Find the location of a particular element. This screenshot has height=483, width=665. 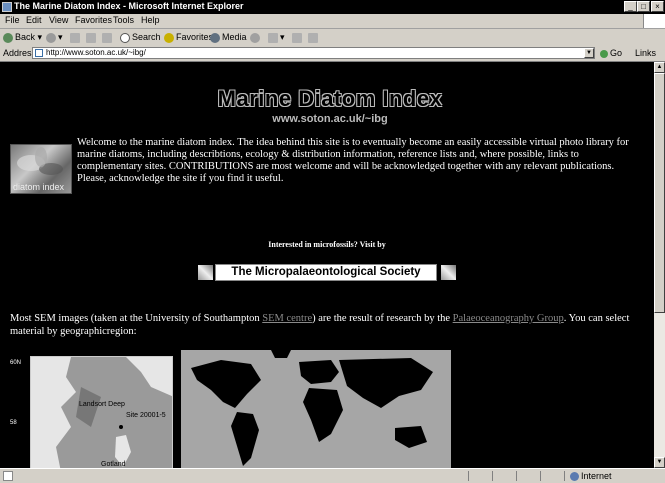

history-icon is located at coordinates (255, 37).